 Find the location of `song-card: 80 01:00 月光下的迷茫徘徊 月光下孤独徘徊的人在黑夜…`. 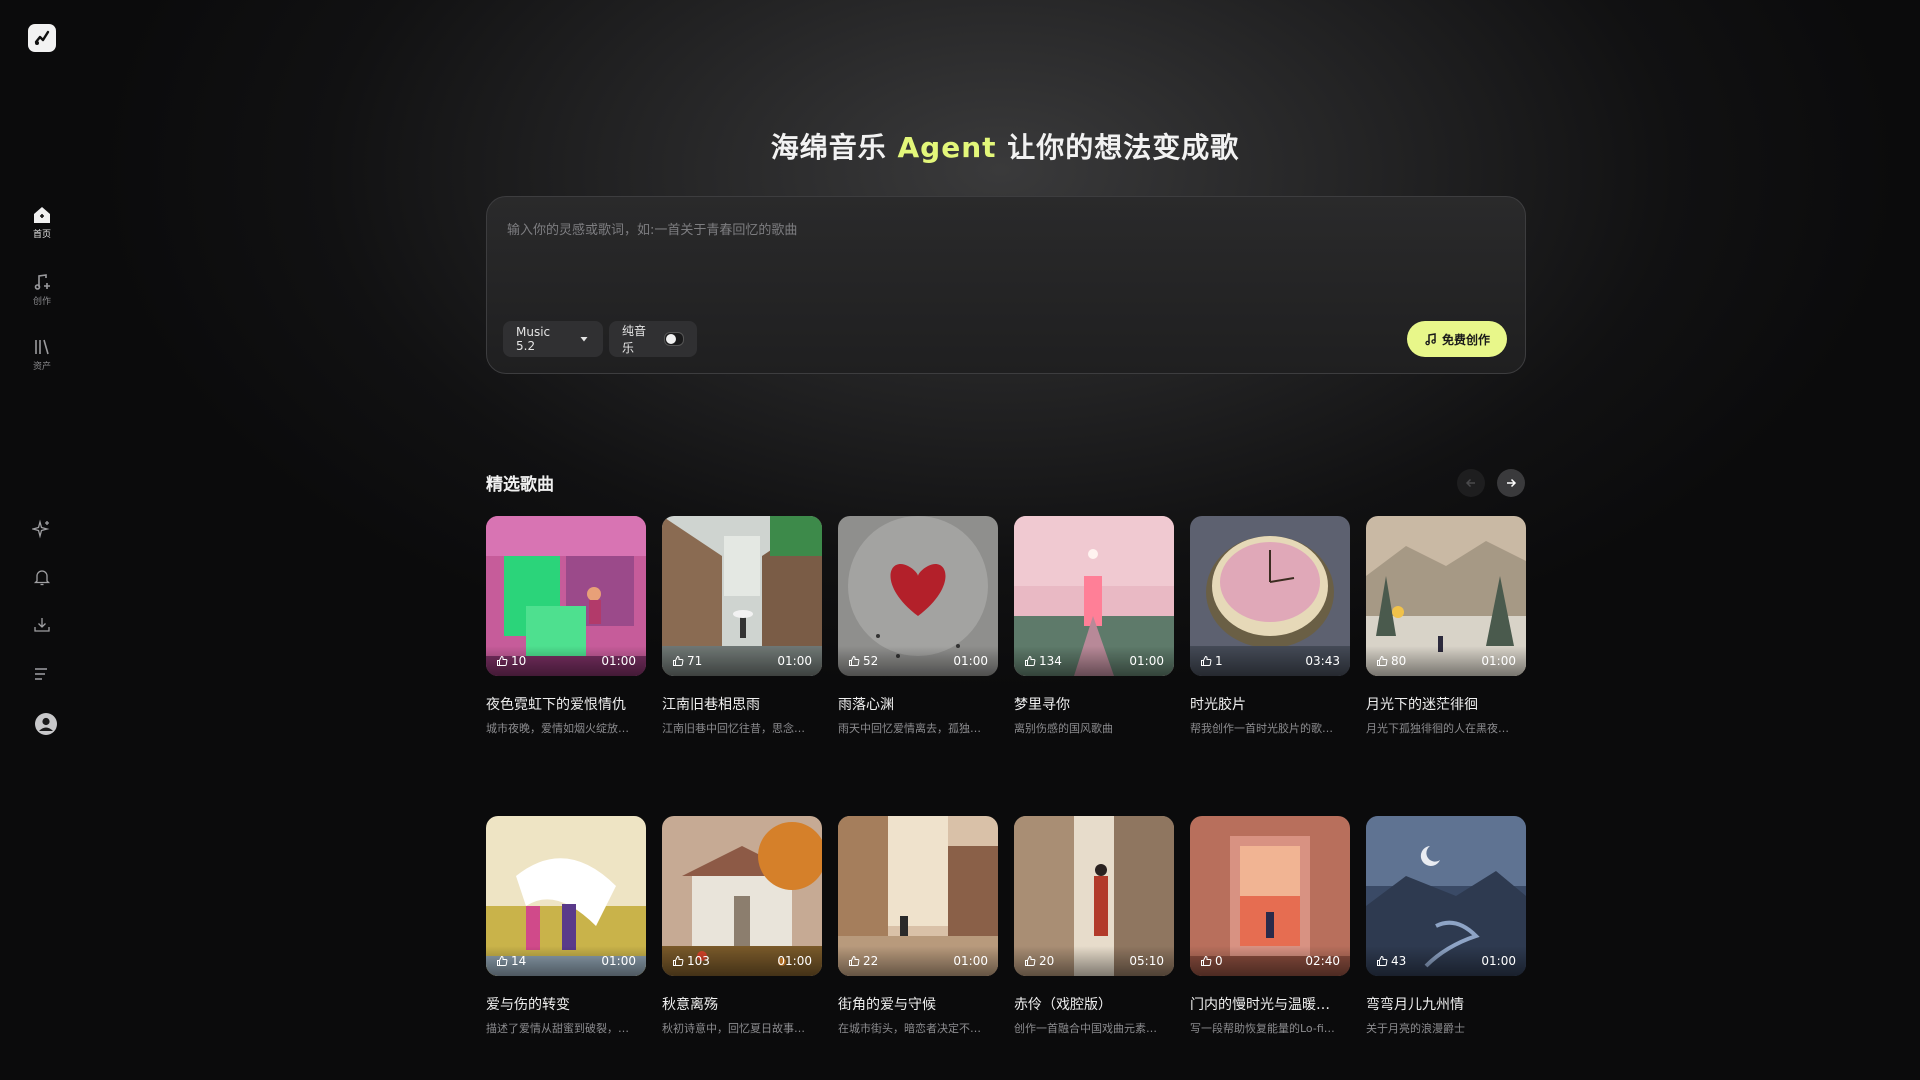

song-card: 80 01:00 月光下的迷茫徘徊 月光下孤独徘徊的人在黑夜… is located at coordinates (1446, 626).